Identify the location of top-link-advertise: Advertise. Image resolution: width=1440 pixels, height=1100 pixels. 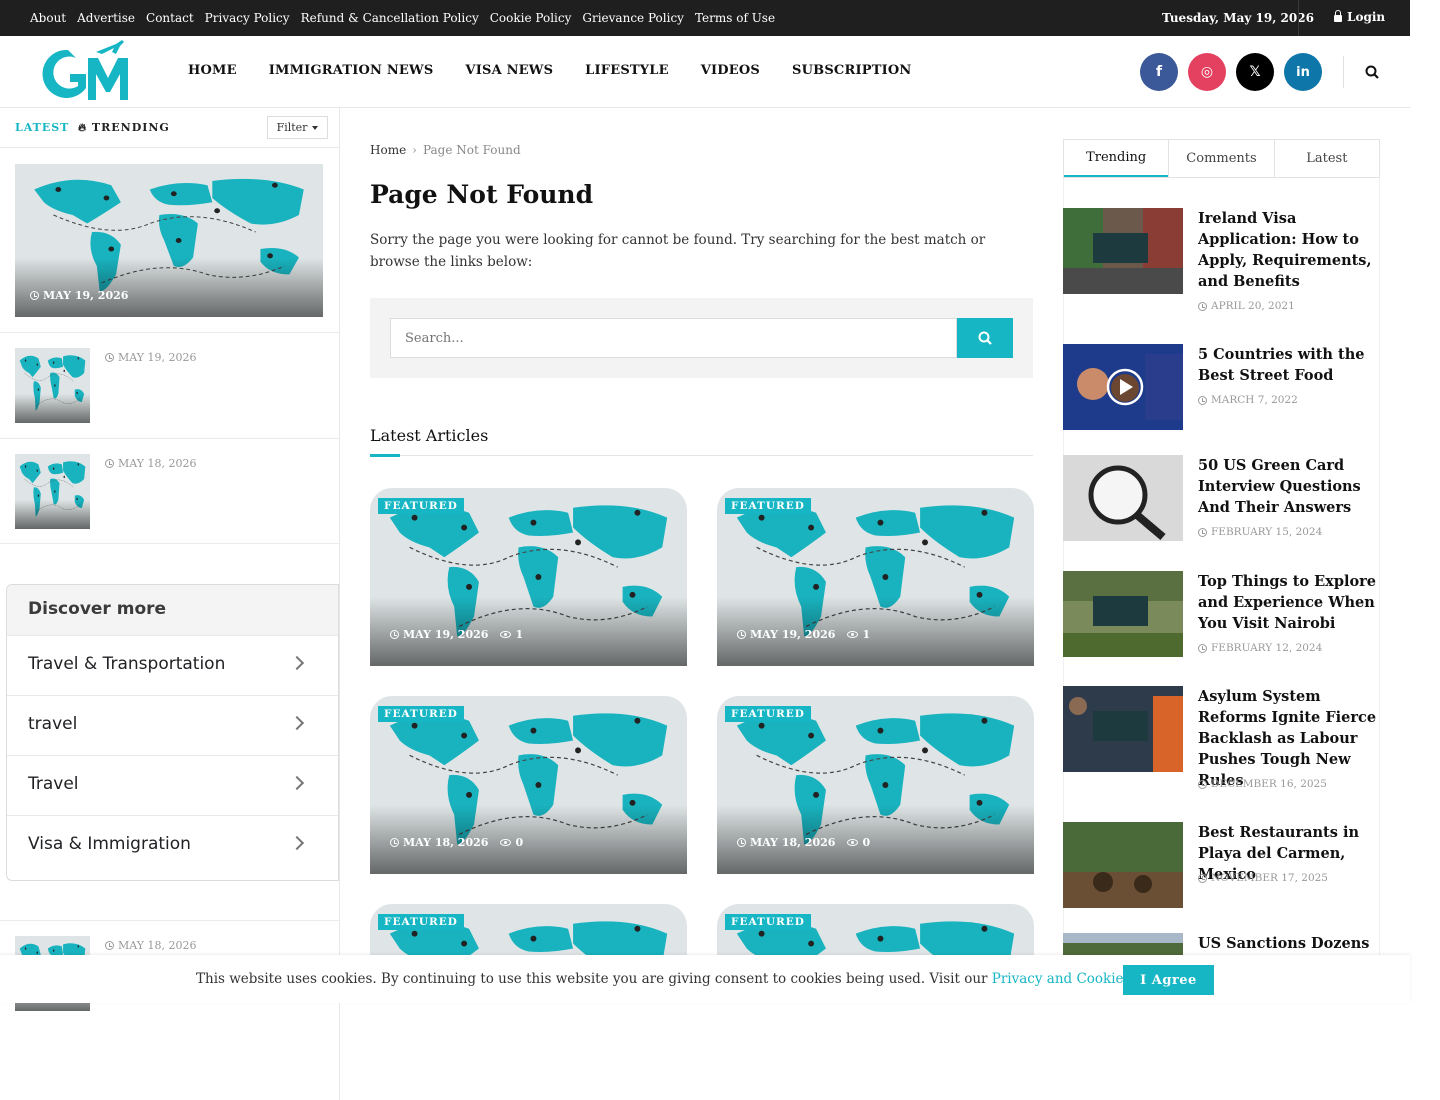
(106, 18).